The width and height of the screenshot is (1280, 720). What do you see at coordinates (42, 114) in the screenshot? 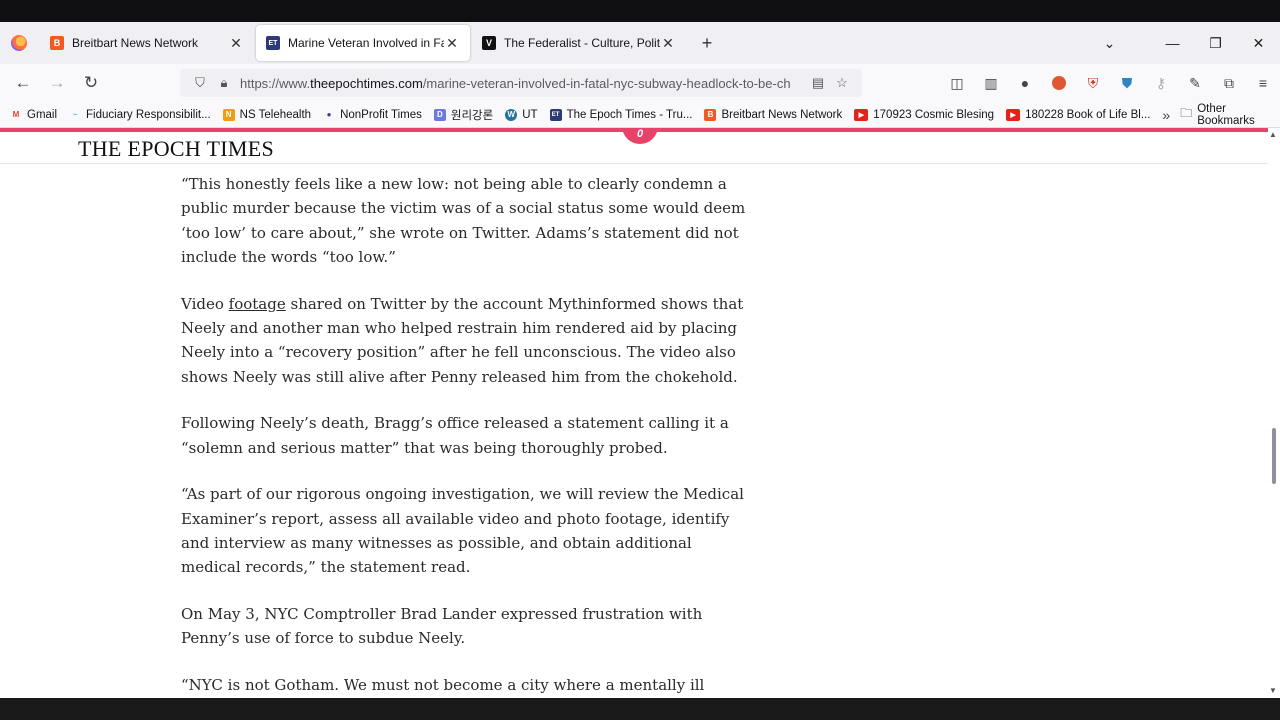
I see `bookmark-label: Gmail` at bounding box center [42, 114].